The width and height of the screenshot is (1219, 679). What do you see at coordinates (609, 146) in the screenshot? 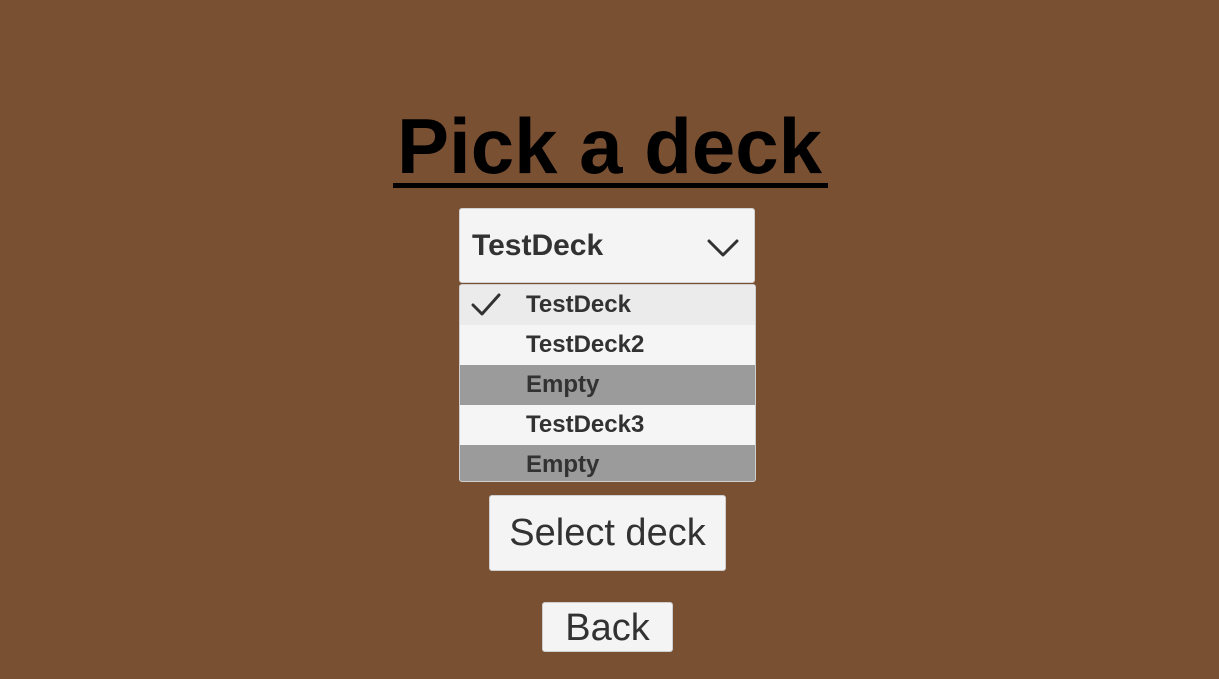
I see `page-title: Pick a deck` at bounding box center [609, 146].